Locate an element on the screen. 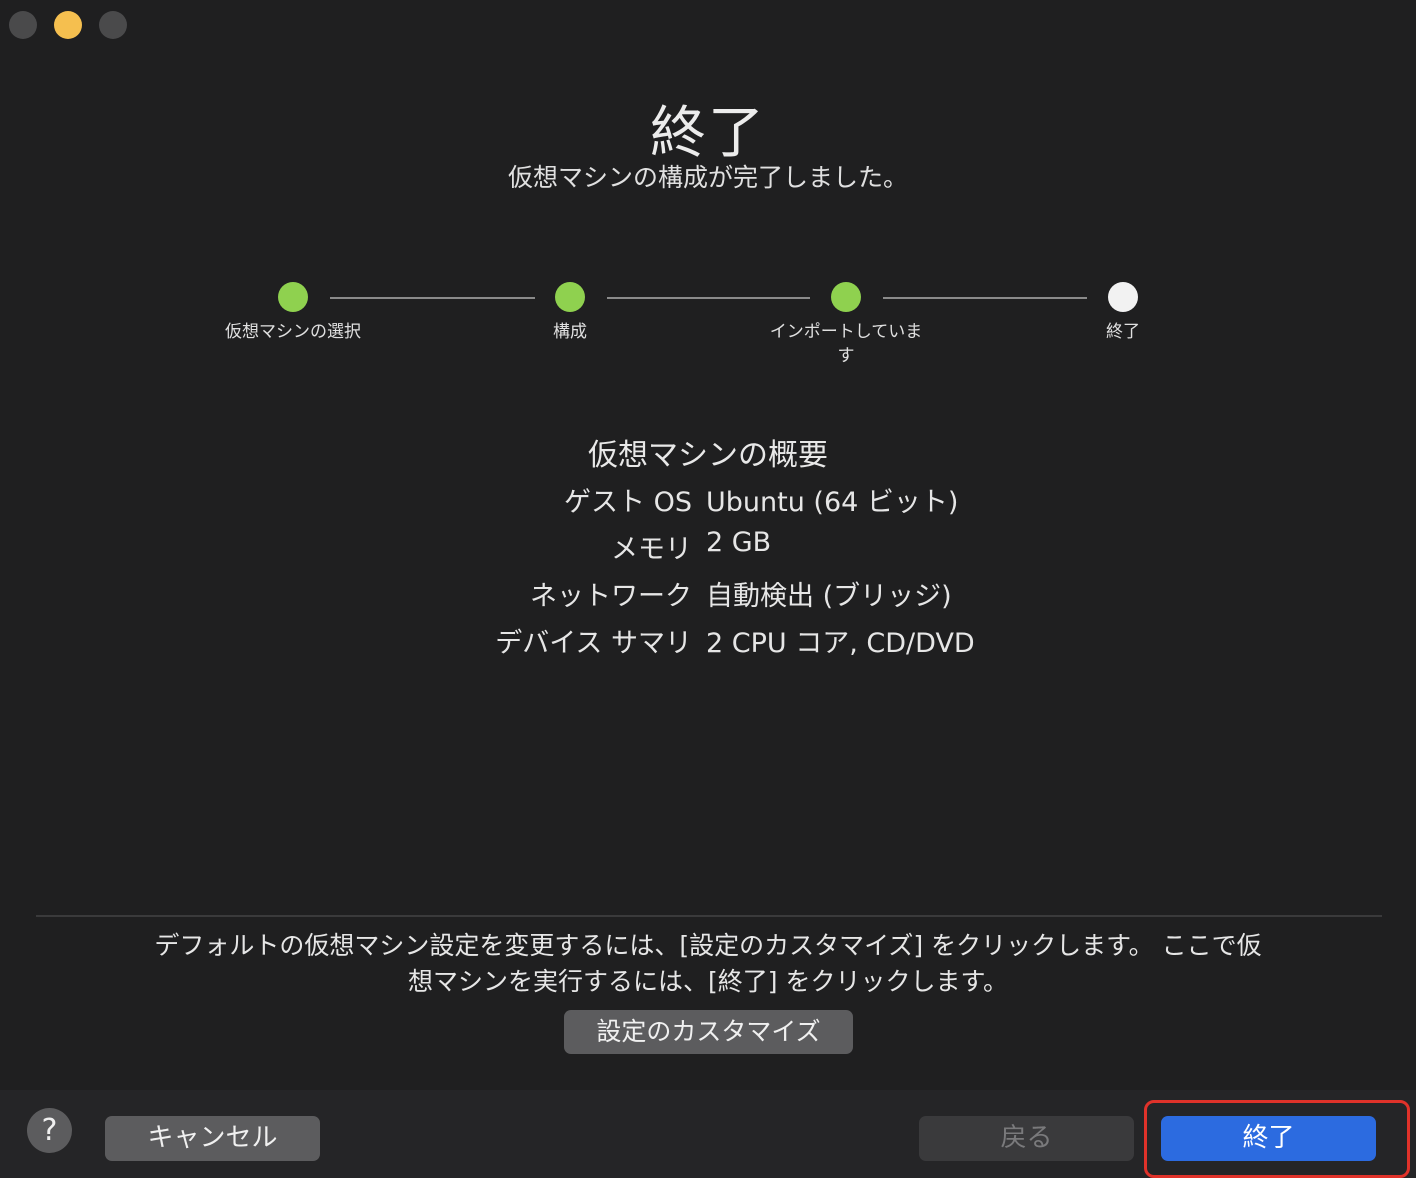 The width and height of the screenshot is (1416, 1178). summary-value: 2 GB is located at coordinates (739, 542).